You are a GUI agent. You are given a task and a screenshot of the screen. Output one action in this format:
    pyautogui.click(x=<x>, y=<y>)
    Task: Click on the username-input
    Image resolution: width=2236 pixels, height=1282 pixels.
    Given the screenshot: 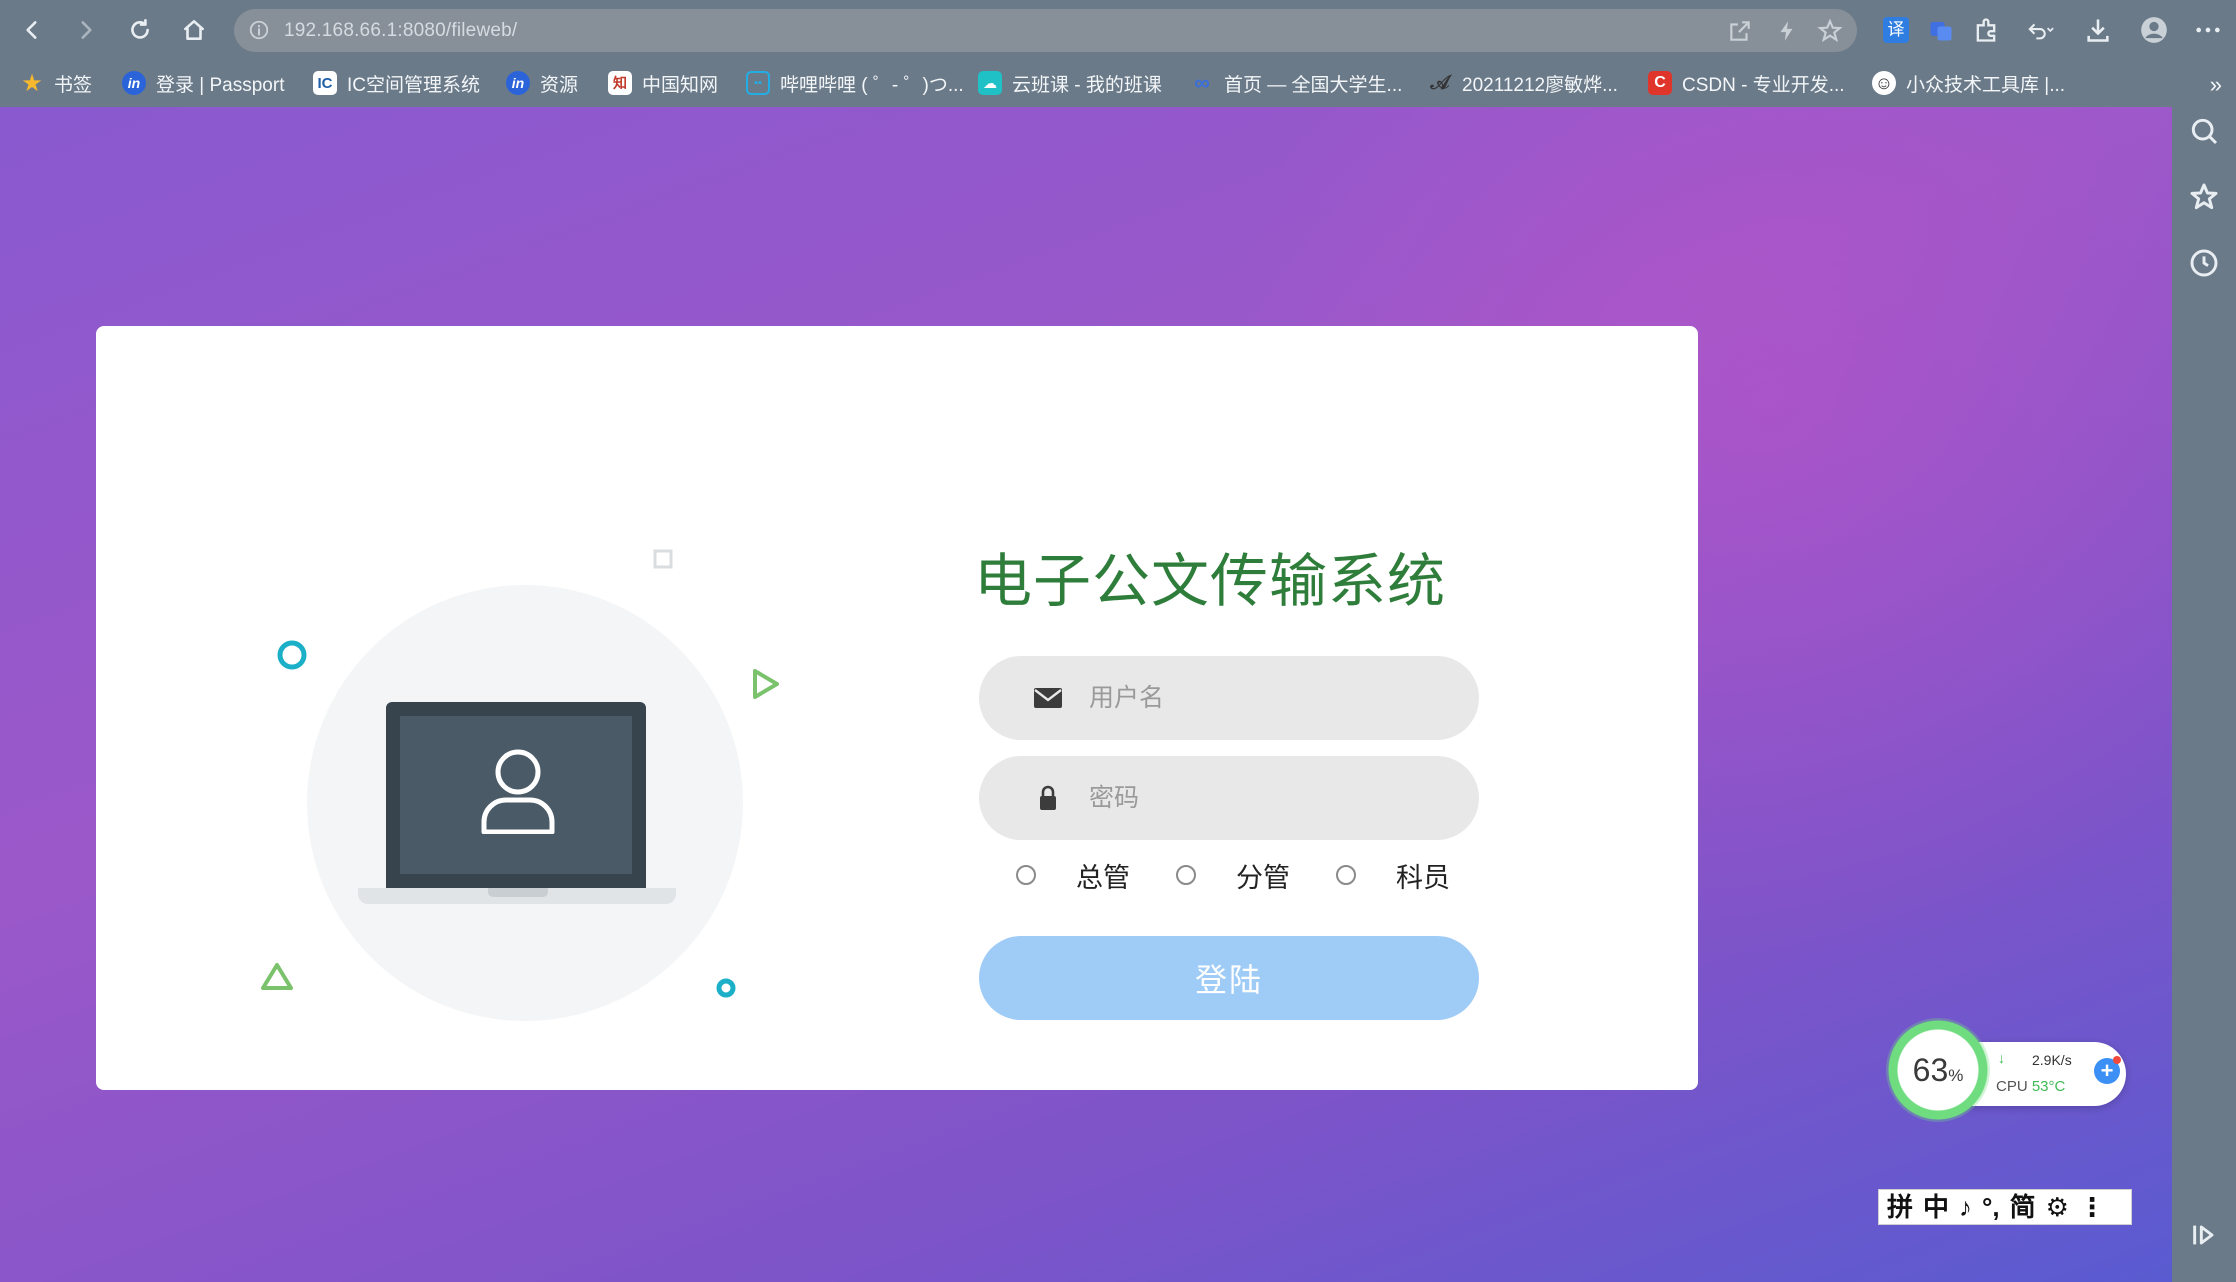 What is the action you would take?
    pyautogui.click(x=1269, y=698)
    